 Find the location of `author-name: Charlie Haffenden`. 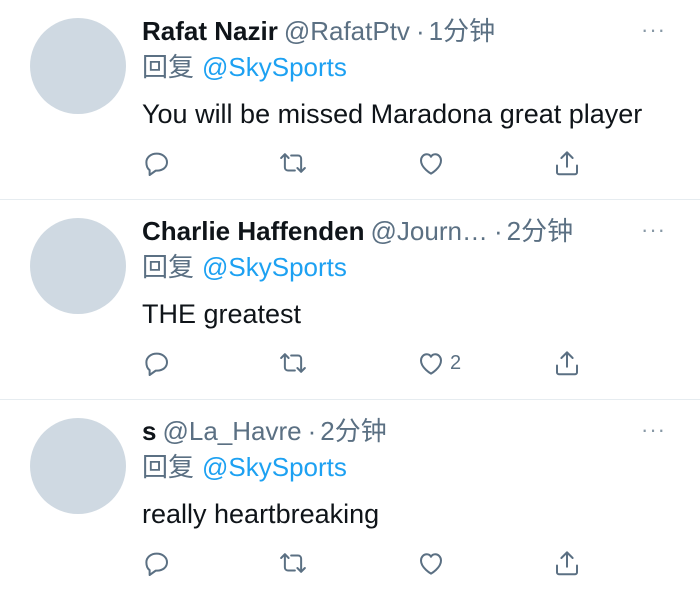

author-name: Charlie Haffenden is located at coordinates (253, 231).